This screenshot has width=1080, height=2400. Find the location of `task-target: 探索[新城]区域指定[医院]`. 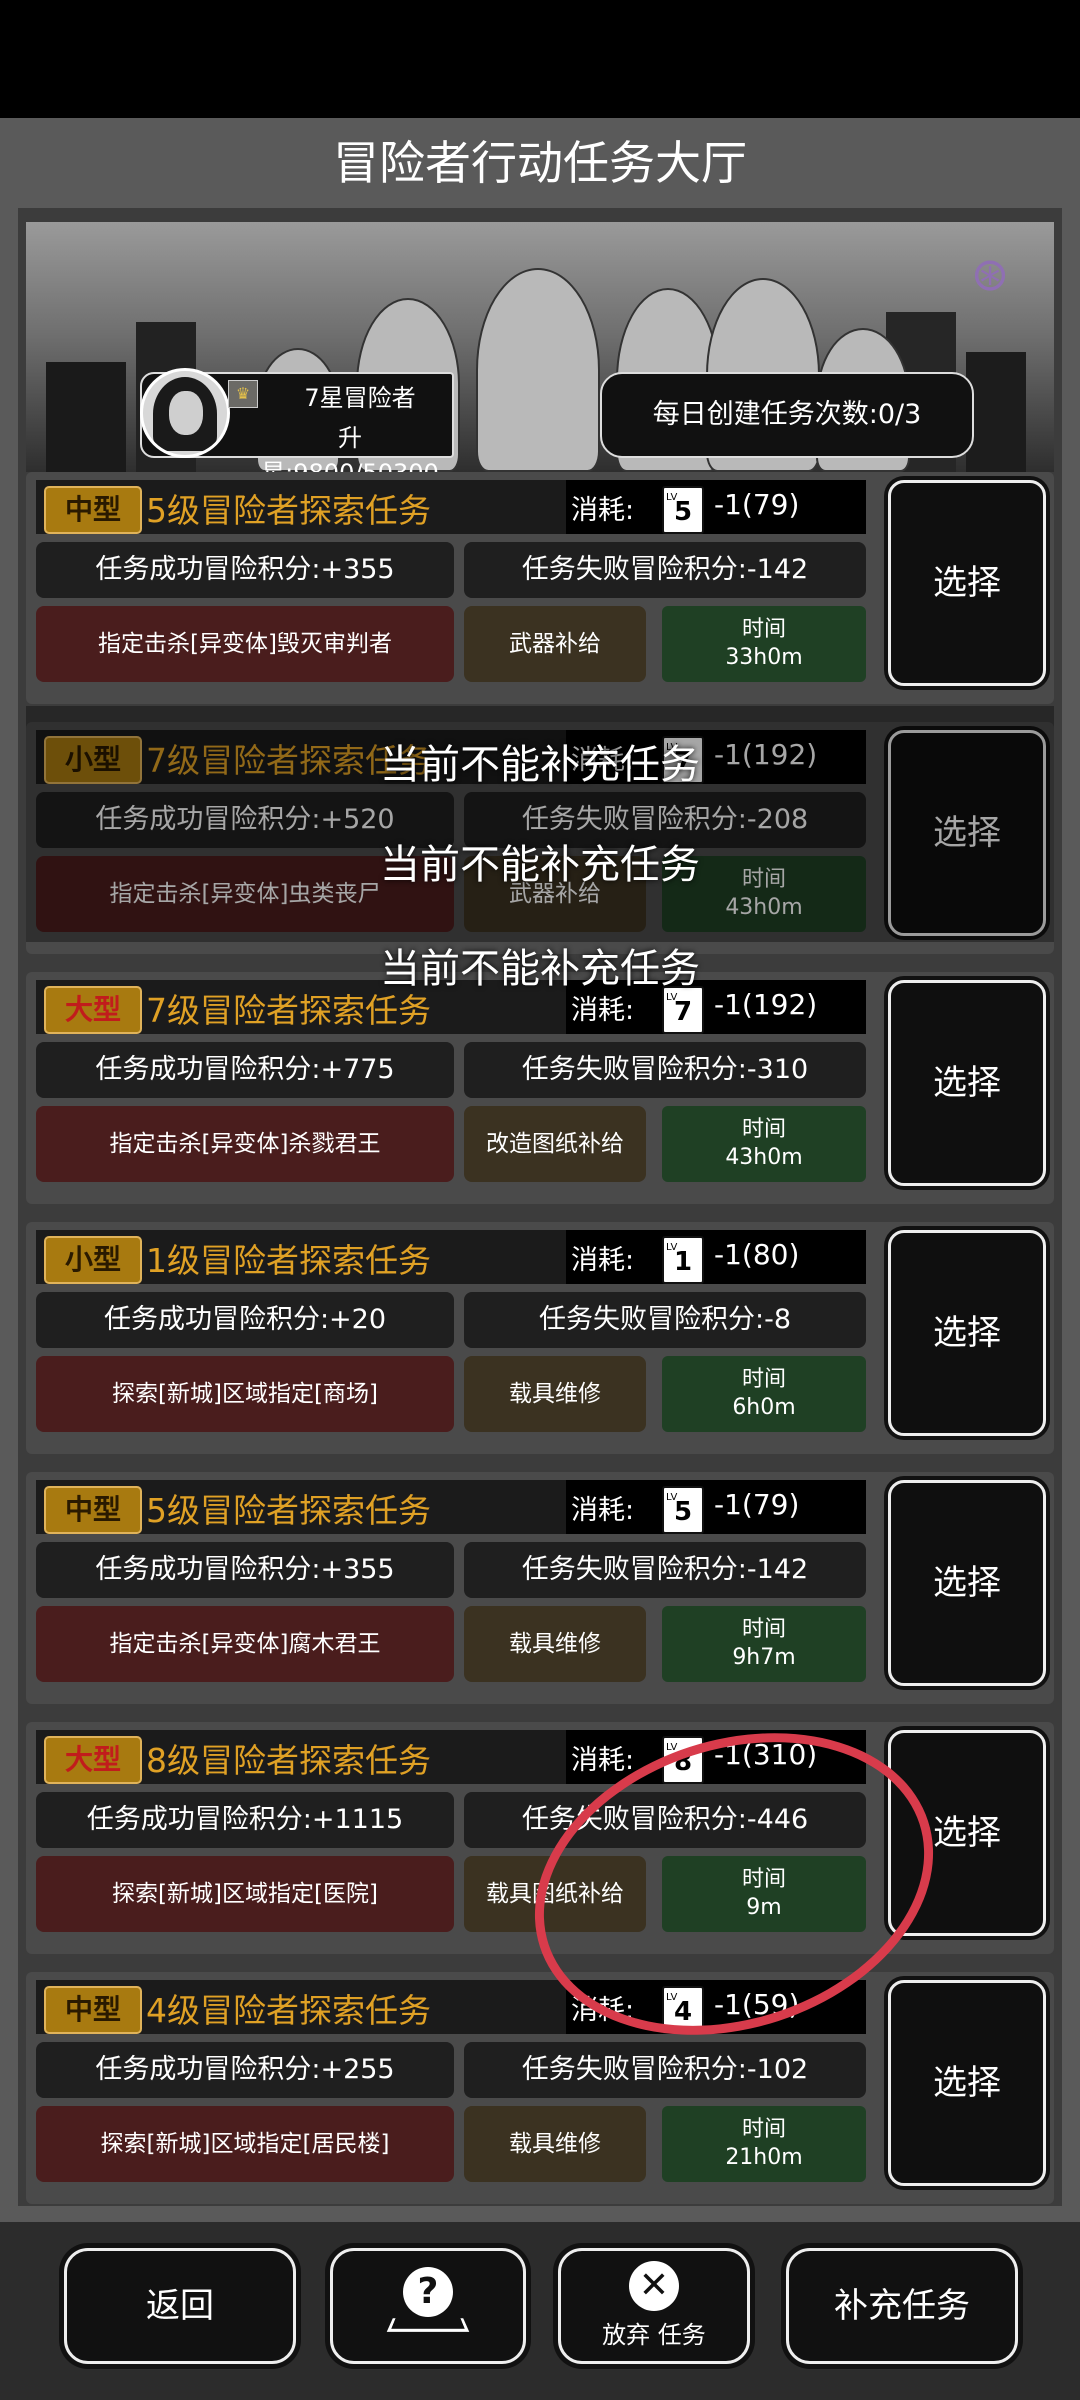

task-target: 探索[新城]区域指定[医院] is located at coordinates (245, 1894).